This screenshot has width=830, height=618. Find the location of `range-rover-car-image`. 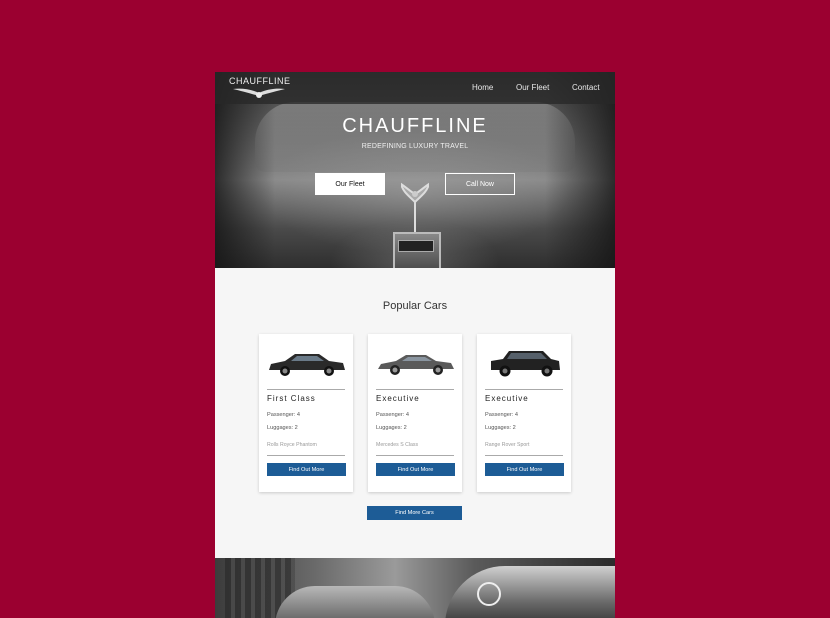

range-rover-car-image is located at coordinates (525, 364).